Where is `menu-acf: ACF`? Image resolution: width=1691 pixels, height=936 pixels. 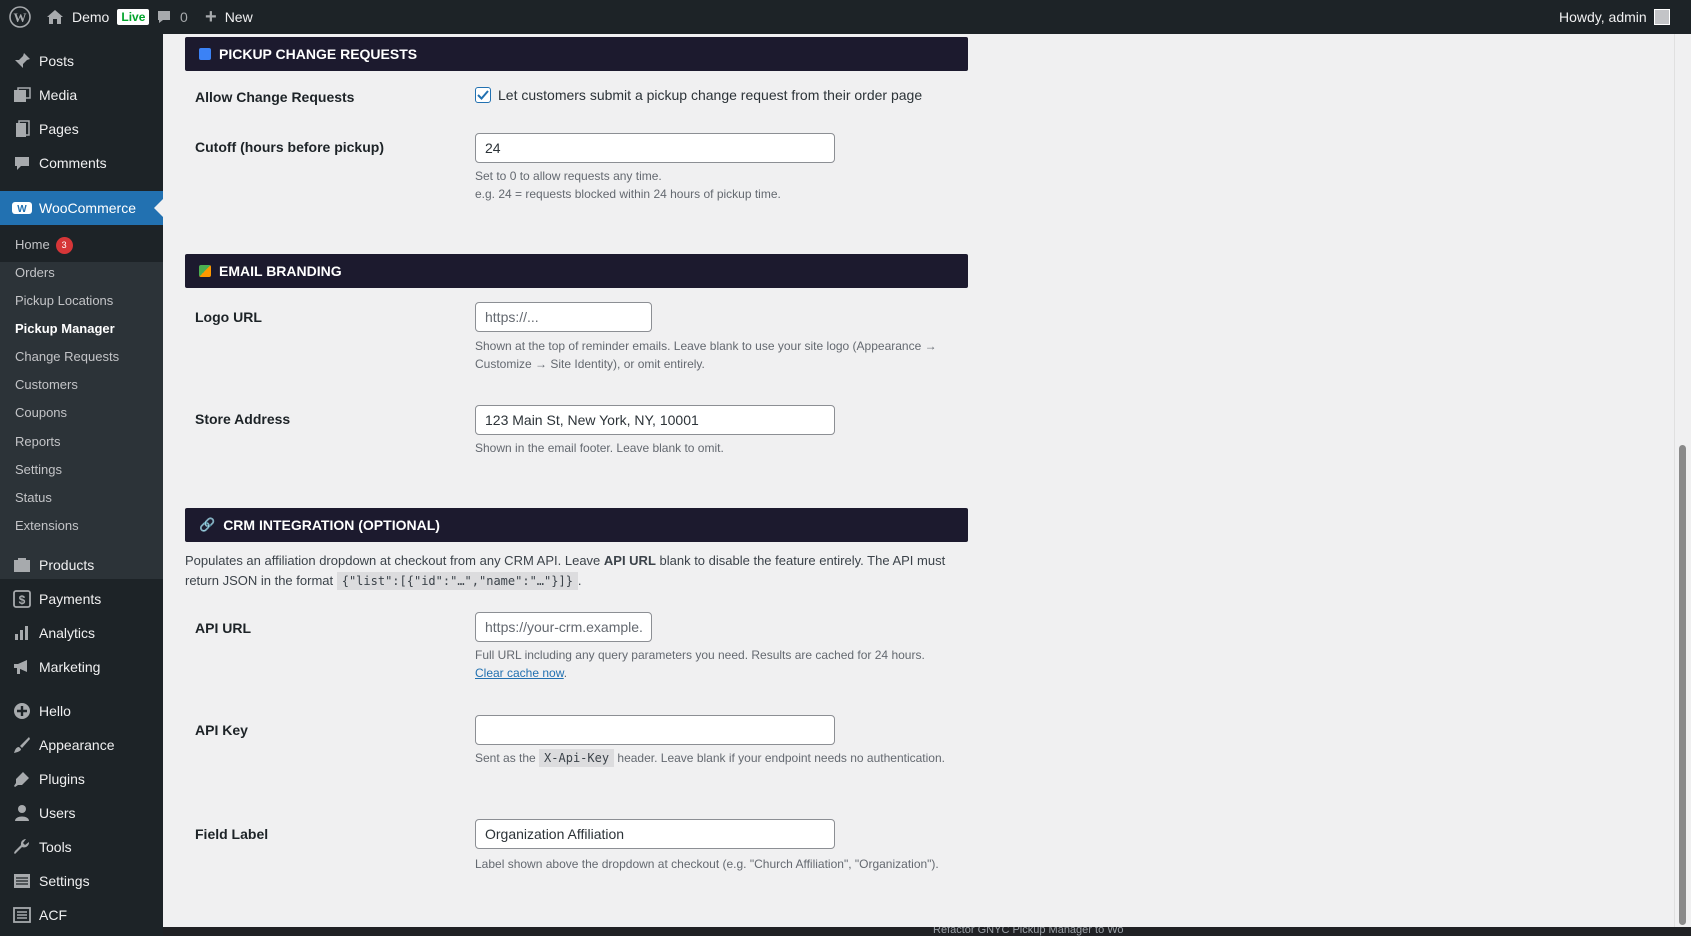
menu-acf: ACF is located at coordinates (81, 915).